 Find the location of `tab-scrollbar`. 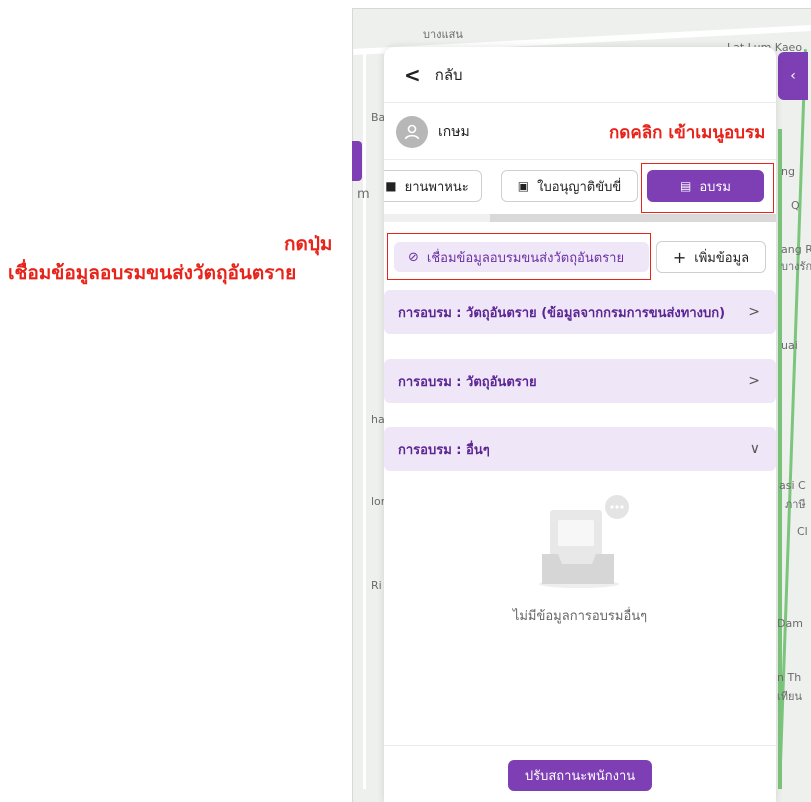

tab-scrollbar is located at coordinates (580, 218).